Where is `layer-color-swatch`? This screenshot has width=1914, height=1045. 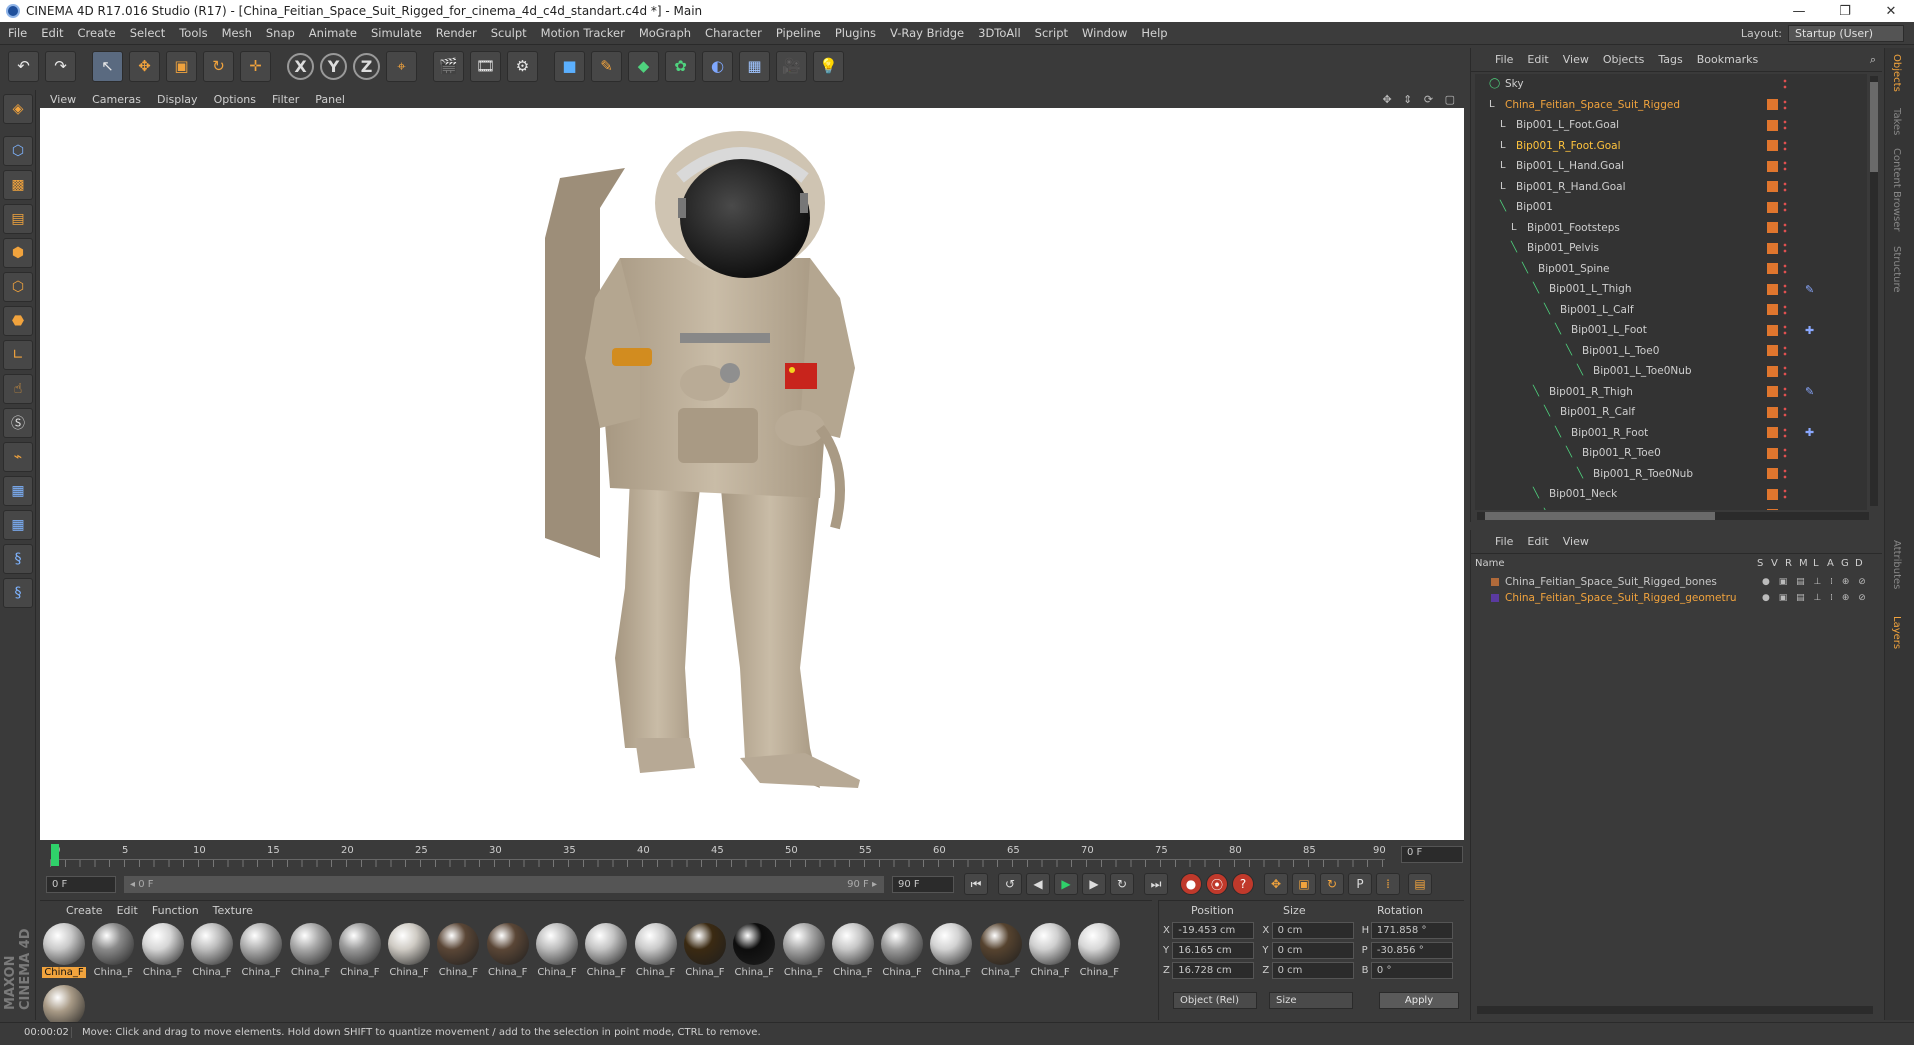
layer-color-swatch is located at coordinates (1495, 597).